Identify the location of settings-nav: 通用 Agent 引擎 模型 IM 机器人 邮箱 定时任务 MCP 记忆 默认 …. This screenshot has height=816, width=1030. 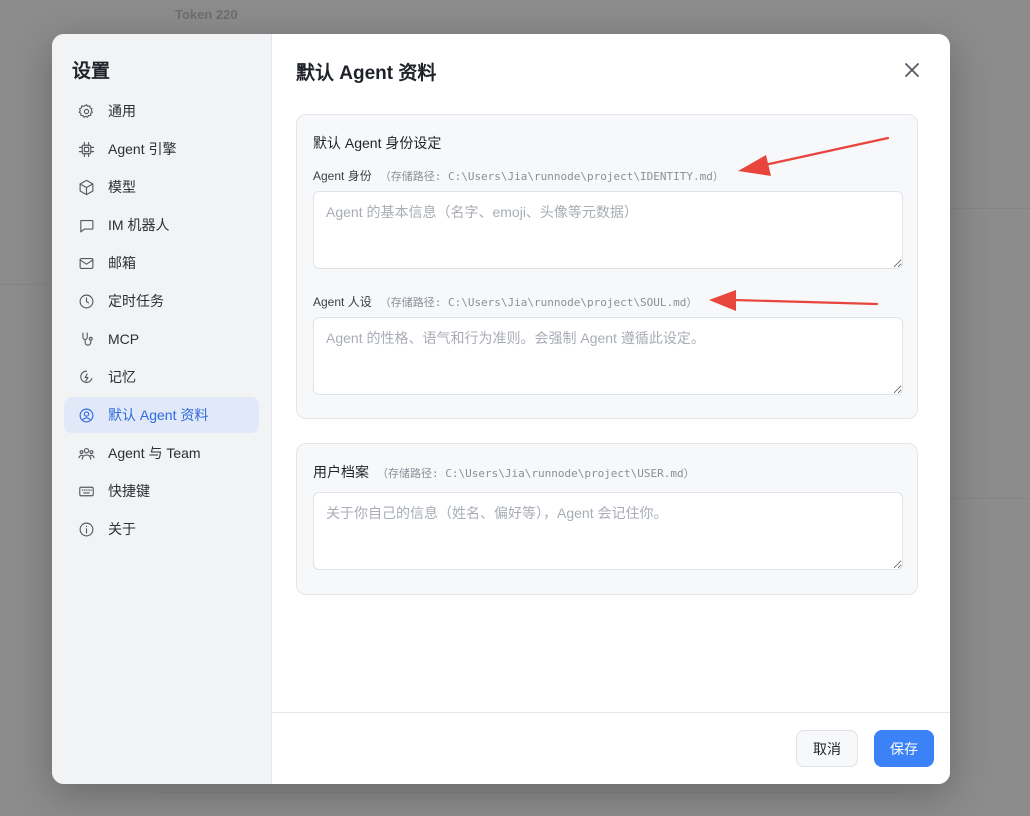
(161, 321).